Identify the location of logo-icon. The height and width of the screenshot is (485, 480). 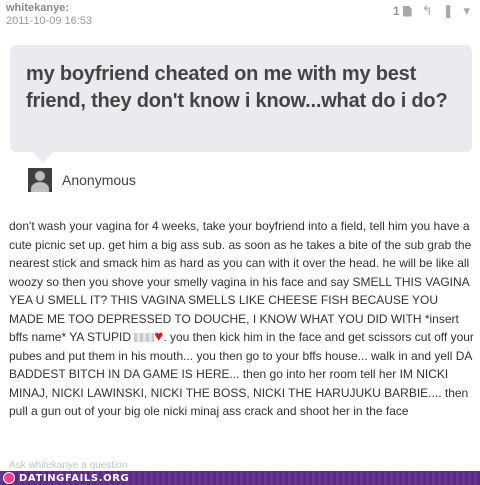
(9, 478).